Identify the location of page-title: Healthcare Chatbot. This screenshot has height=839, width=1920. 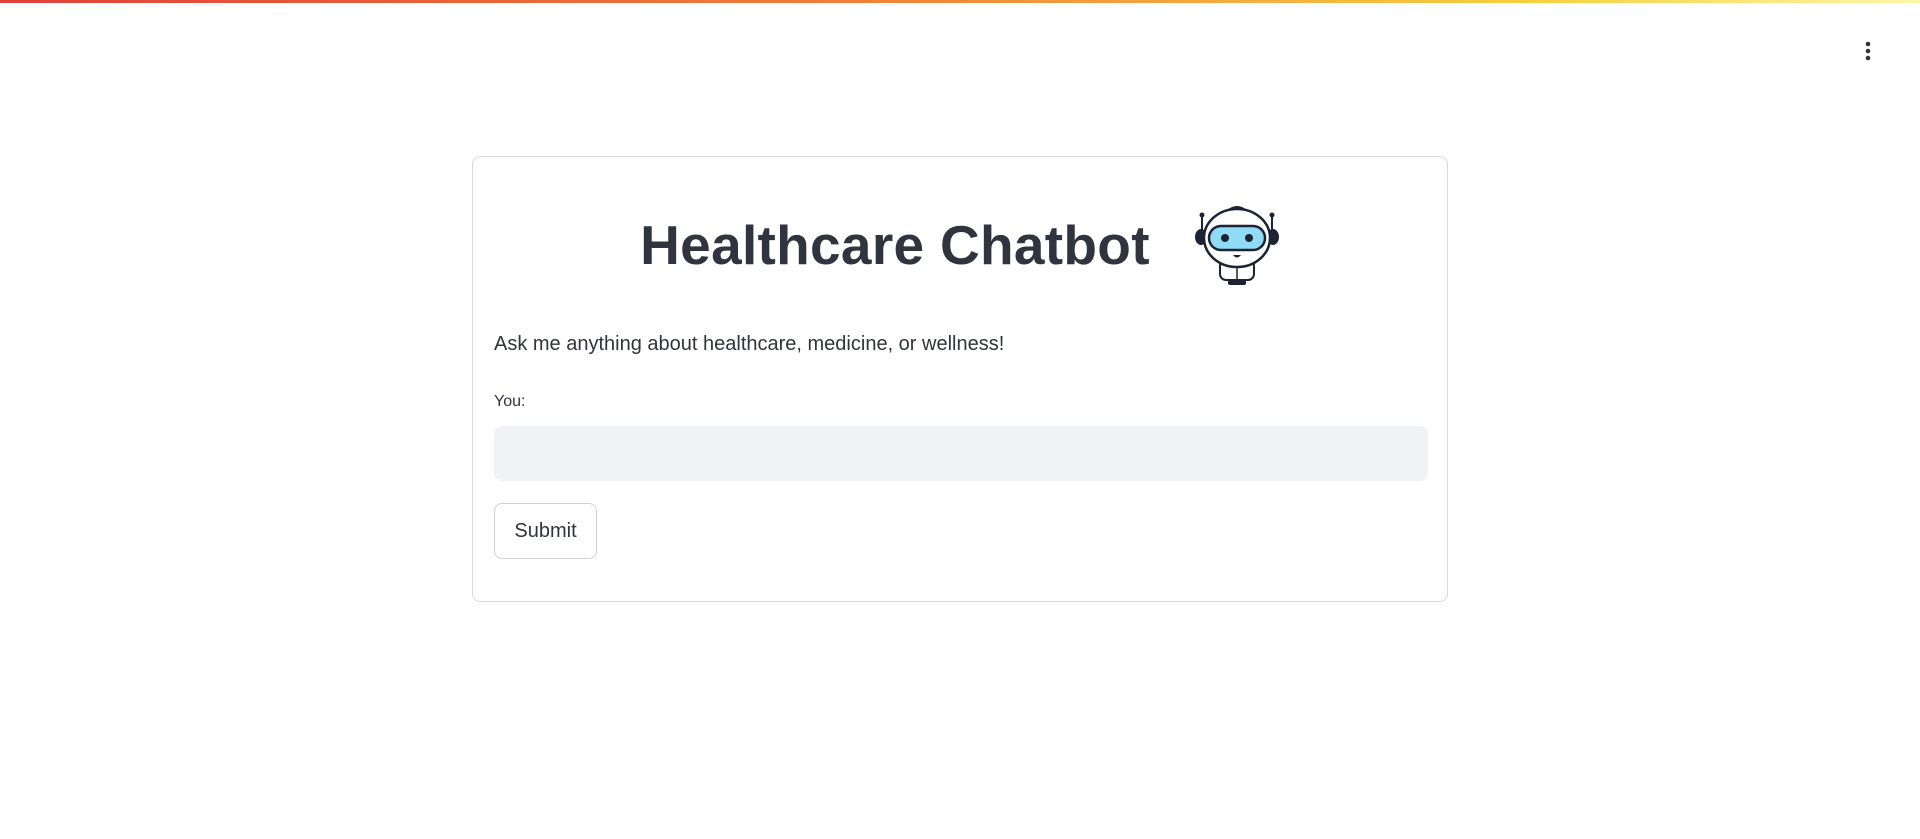
(895, 244).